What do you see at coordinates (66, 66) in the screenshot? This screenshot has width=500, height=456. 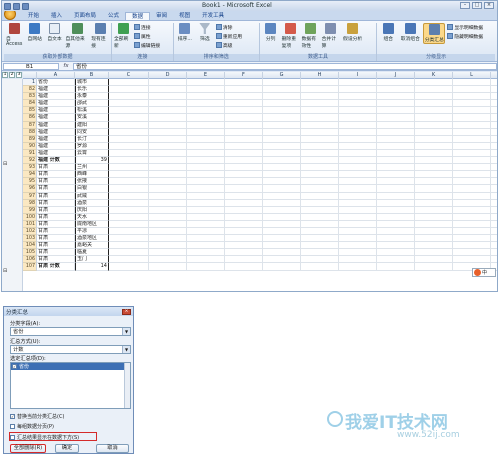 I see `fx-icon: fx` at bounding box center [66, 66].